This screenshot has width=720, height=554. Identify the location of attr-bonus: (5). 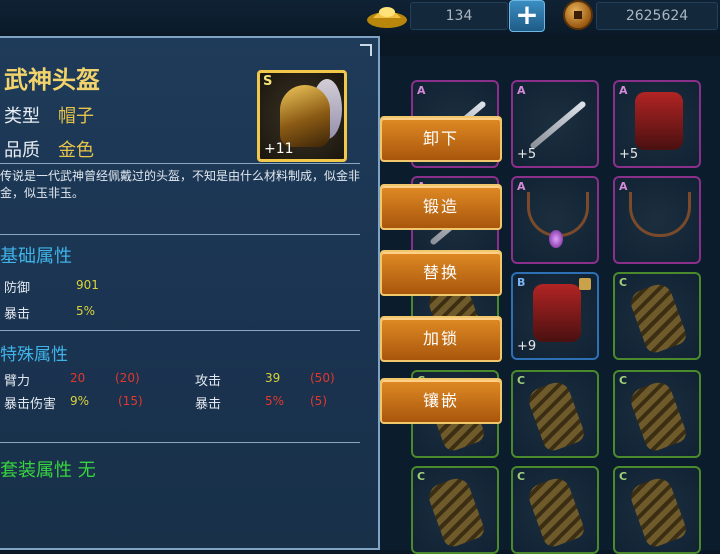
(318, 401).